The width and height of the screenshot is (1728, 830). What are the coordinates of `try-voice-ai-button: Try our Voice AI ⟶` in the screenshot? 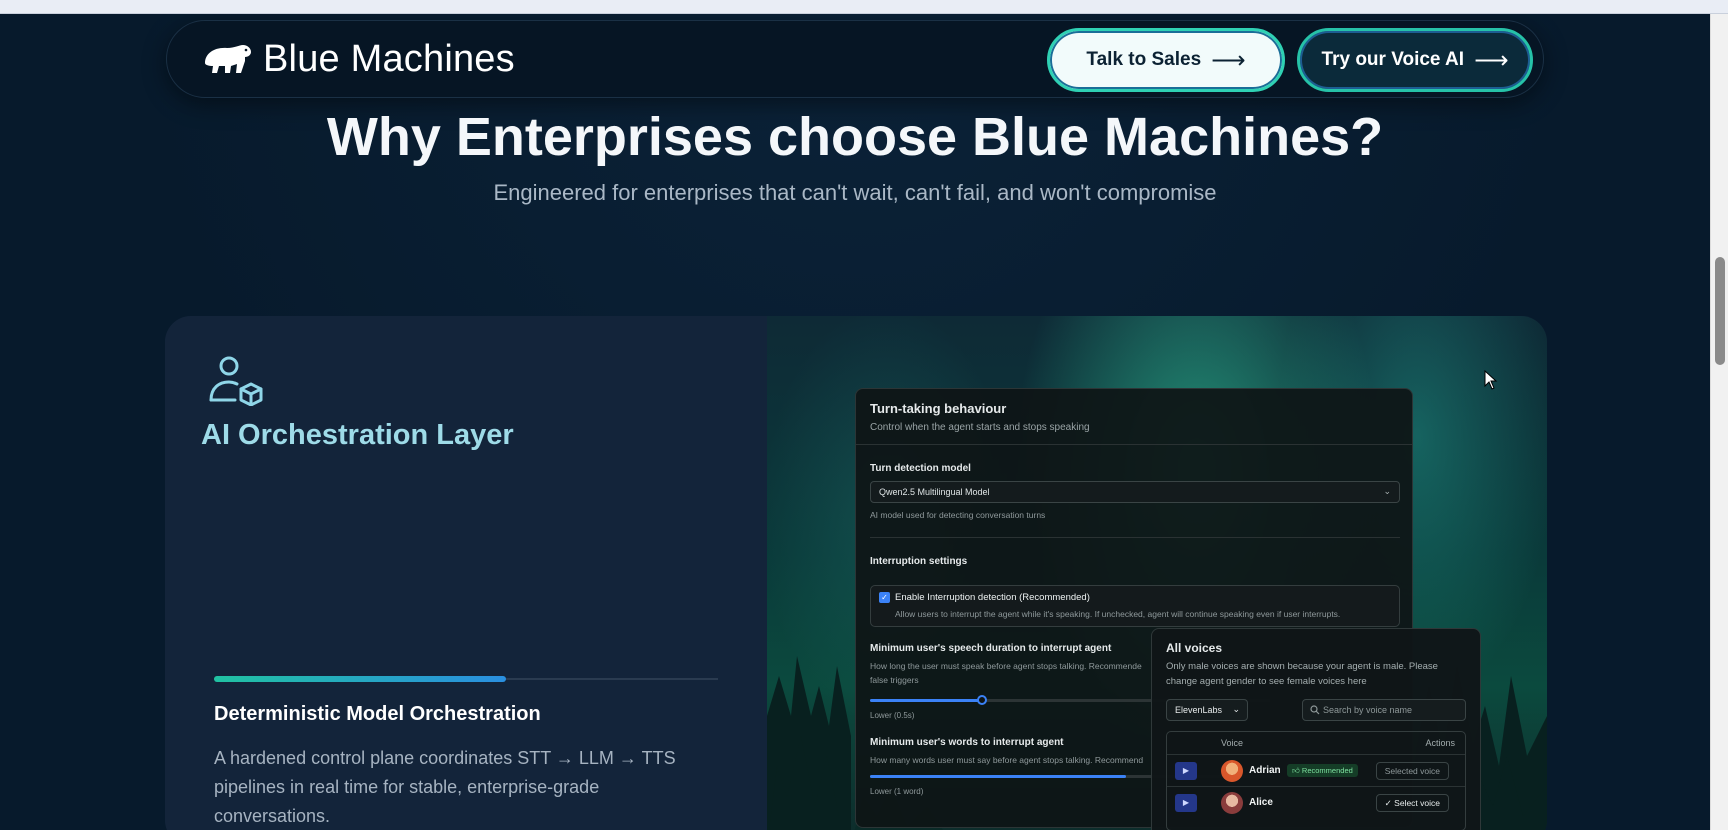 It's located at (1415, 60).